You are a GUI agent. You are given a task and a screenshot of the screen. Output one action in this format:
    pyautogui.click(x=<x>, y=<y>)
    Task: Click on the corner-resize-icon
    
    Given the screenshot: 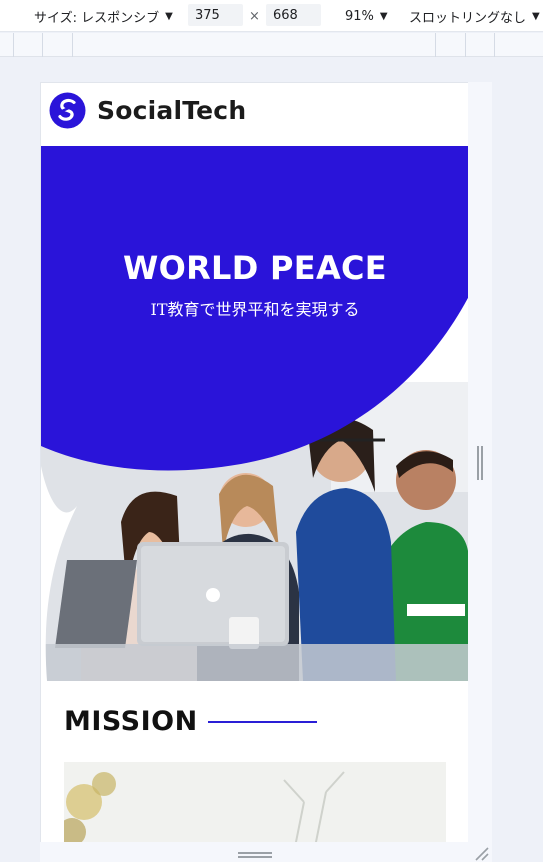 What is the action you would take?
    pyautogui.click(x=481, y=853)
    